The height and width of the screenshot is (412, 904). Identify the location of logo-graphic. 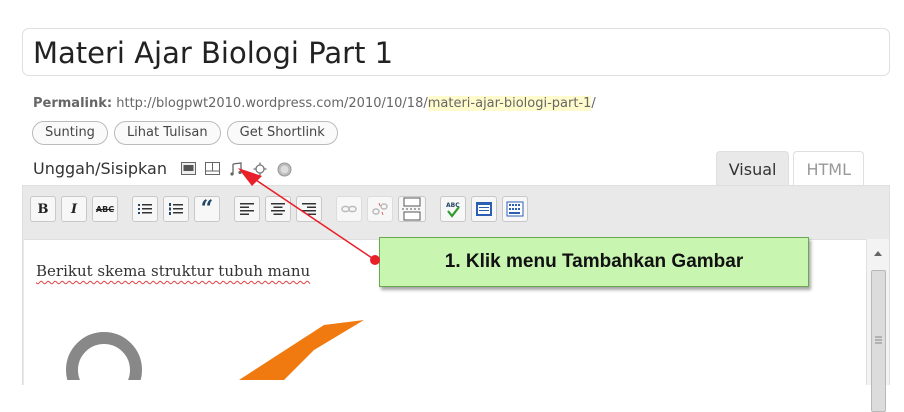
(215, 350).